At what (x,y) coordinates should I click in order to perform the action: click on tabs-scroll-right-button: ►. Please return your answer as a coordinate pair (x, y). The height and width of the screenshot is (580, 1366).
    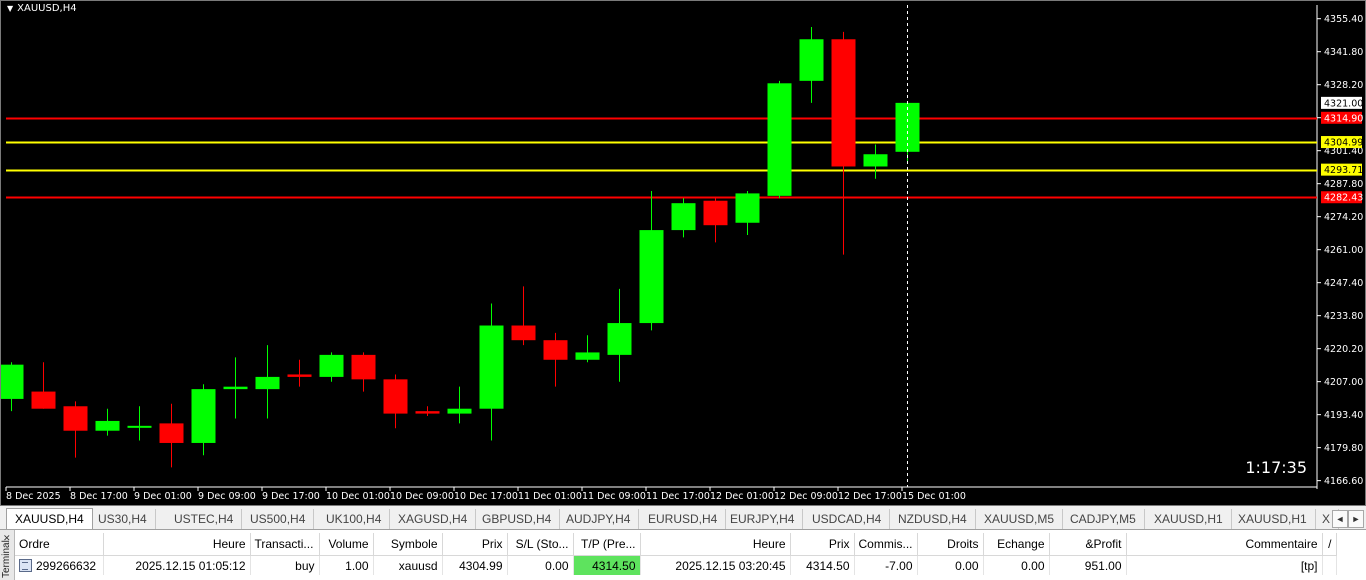
    Looking at the image, I should click on (1356, 519).